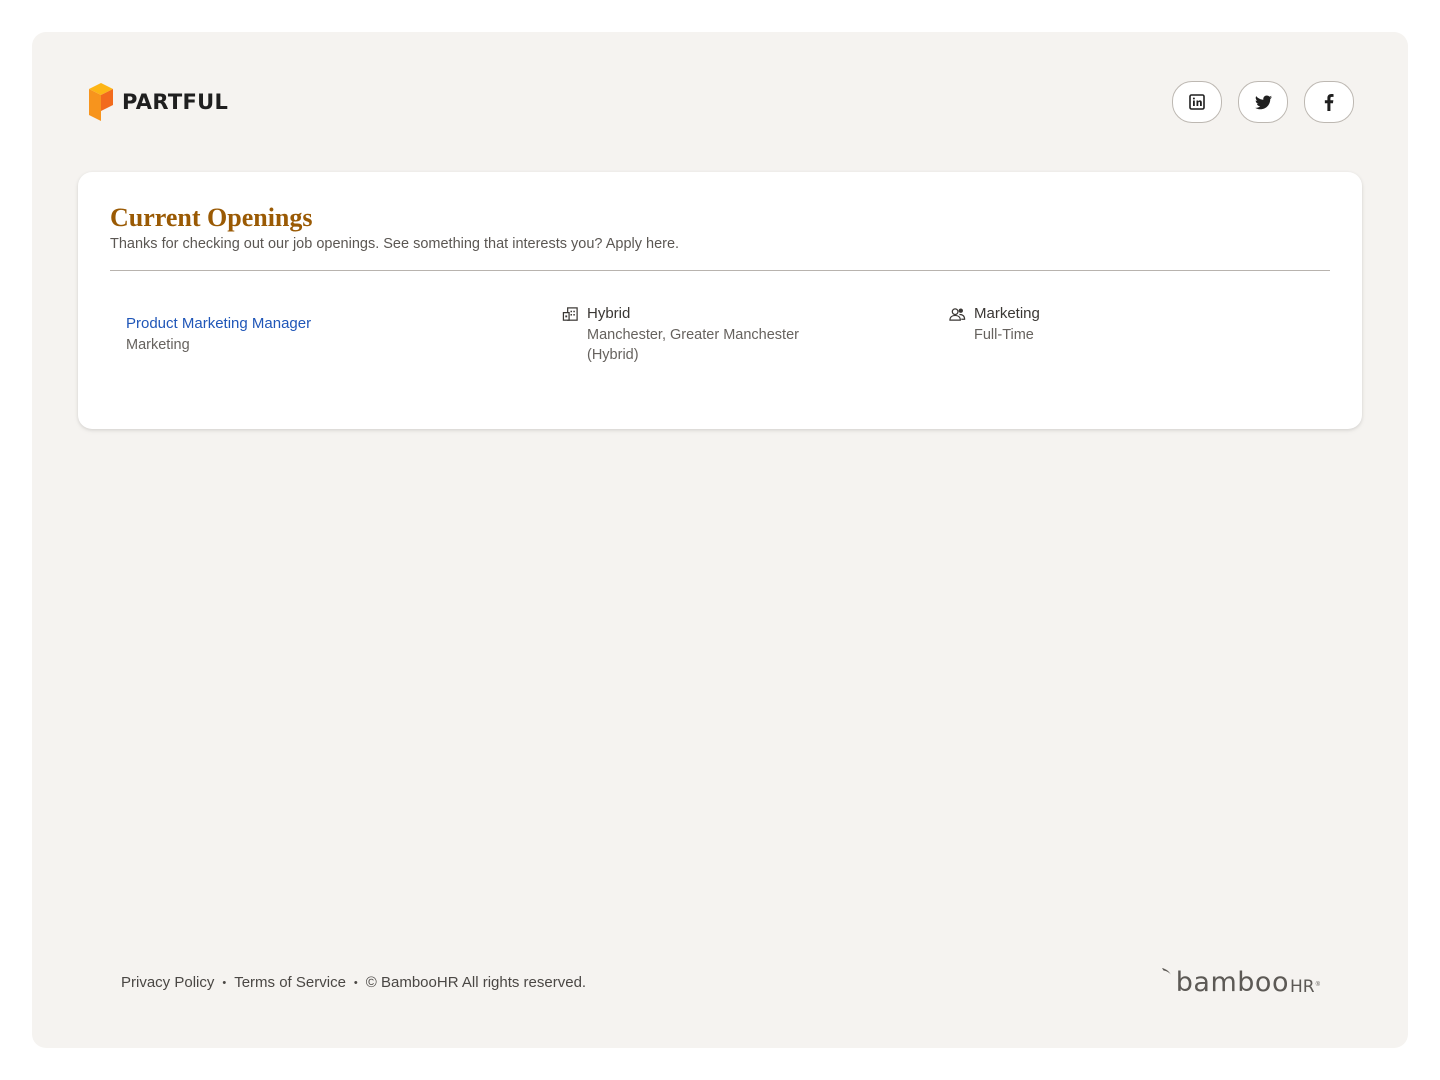 The height and width of the screenshot is (1080, 1440). What do you see at coordinates (218, 324) in the screenshot?
I see `job-title-link: Product Marketing Manager` at bounding box center [218, 324].